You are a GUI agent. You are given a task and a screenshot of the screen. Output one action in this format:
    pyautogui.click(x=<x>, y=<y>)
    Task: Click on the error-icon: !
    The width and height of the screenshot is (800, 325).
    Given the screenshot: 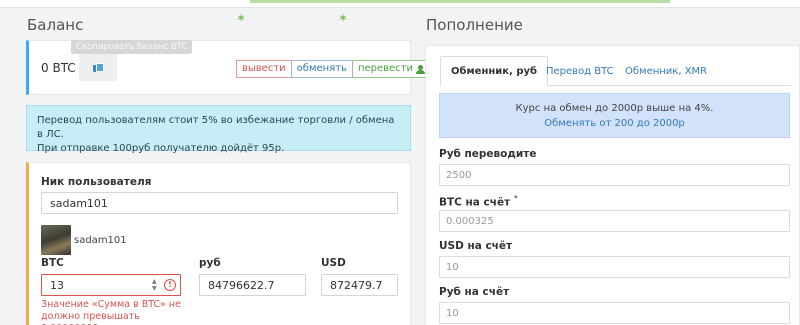 What is the action you would take?
    pyautogui.click(x=170, y=285)
    